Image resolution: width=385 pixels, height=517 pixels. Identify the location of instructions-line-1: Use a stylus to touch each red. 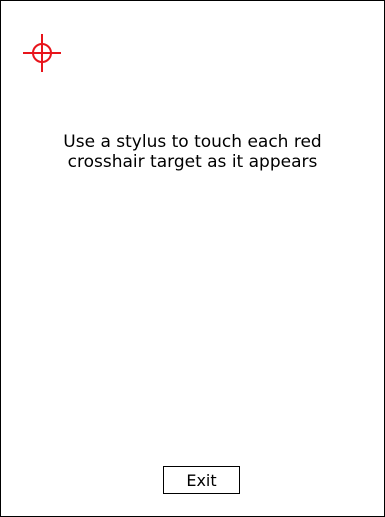
(192, 142).